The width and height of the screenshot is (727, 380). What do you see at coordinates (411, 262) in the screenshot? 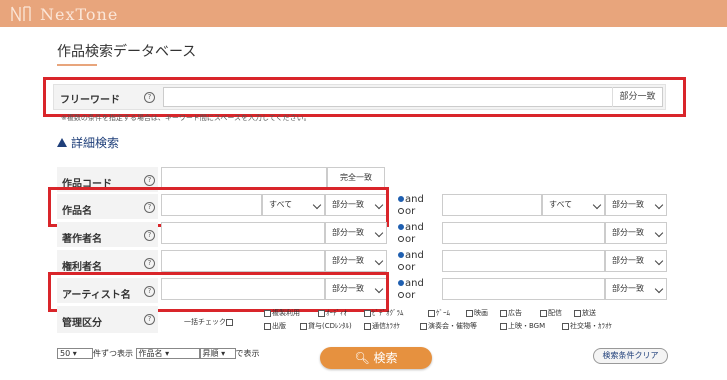
I see `rights-andor: and or` at bounding box center [411, 262].